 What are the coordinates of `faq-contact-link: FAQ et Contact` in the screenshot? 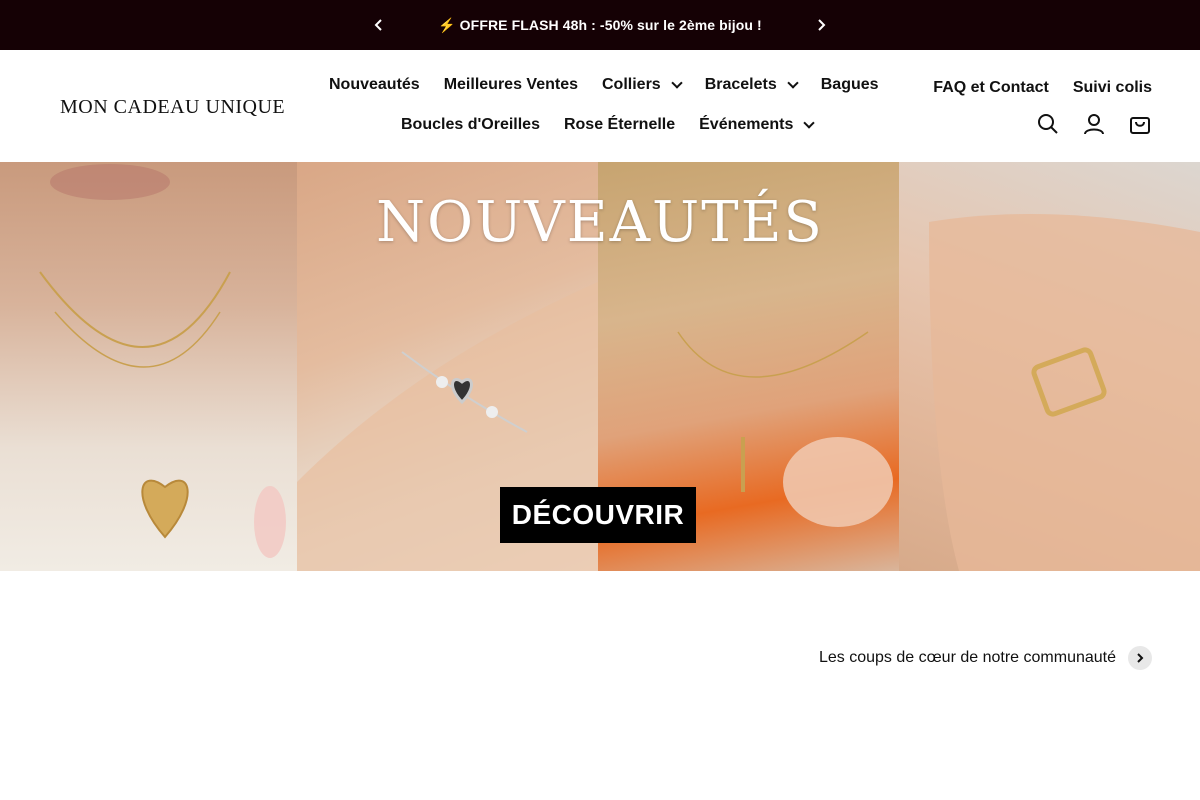 It's located at (991, 88).